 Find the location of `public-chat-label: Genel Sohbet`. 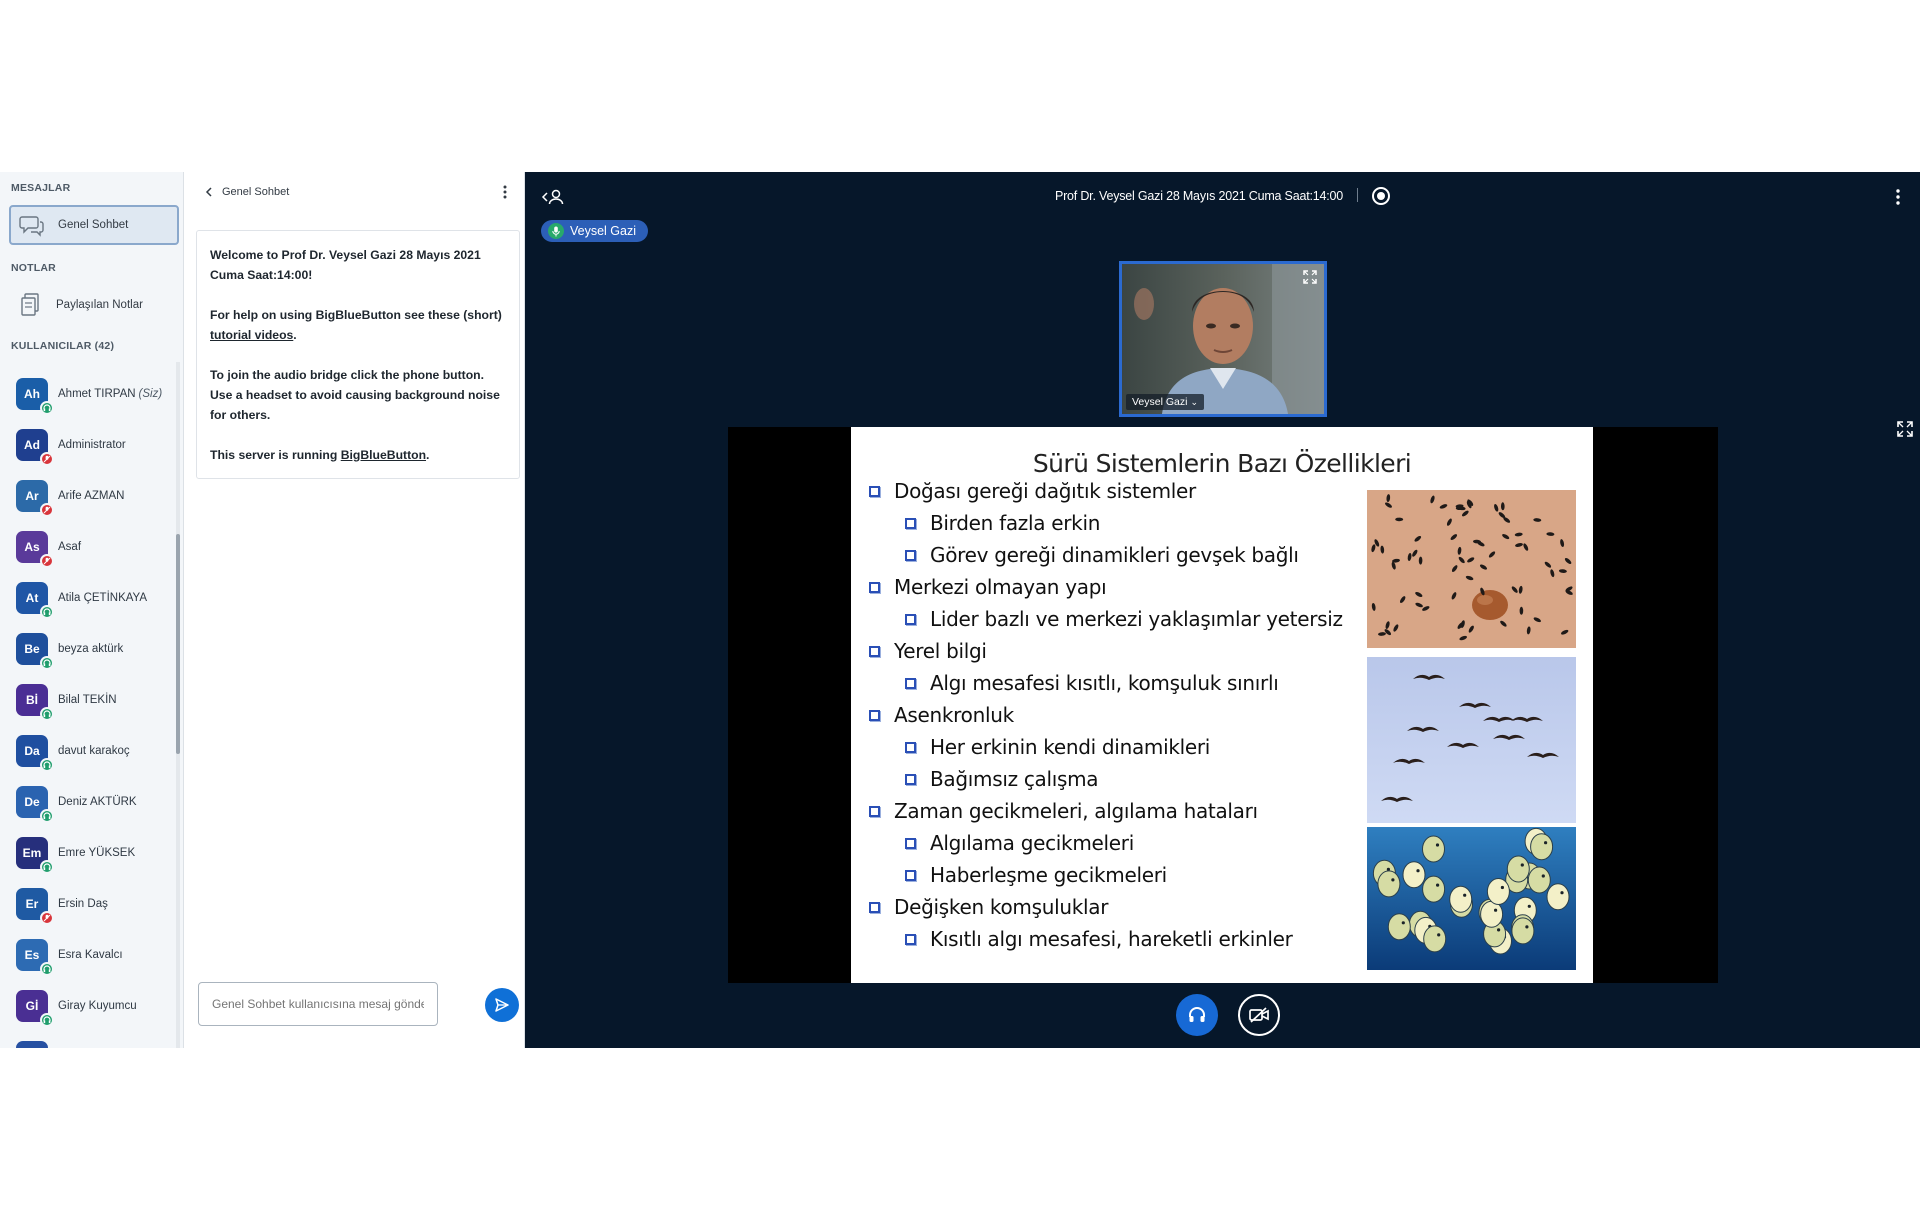

public-chat-label: Genel Sohbet is located at coordinates (93, 225).